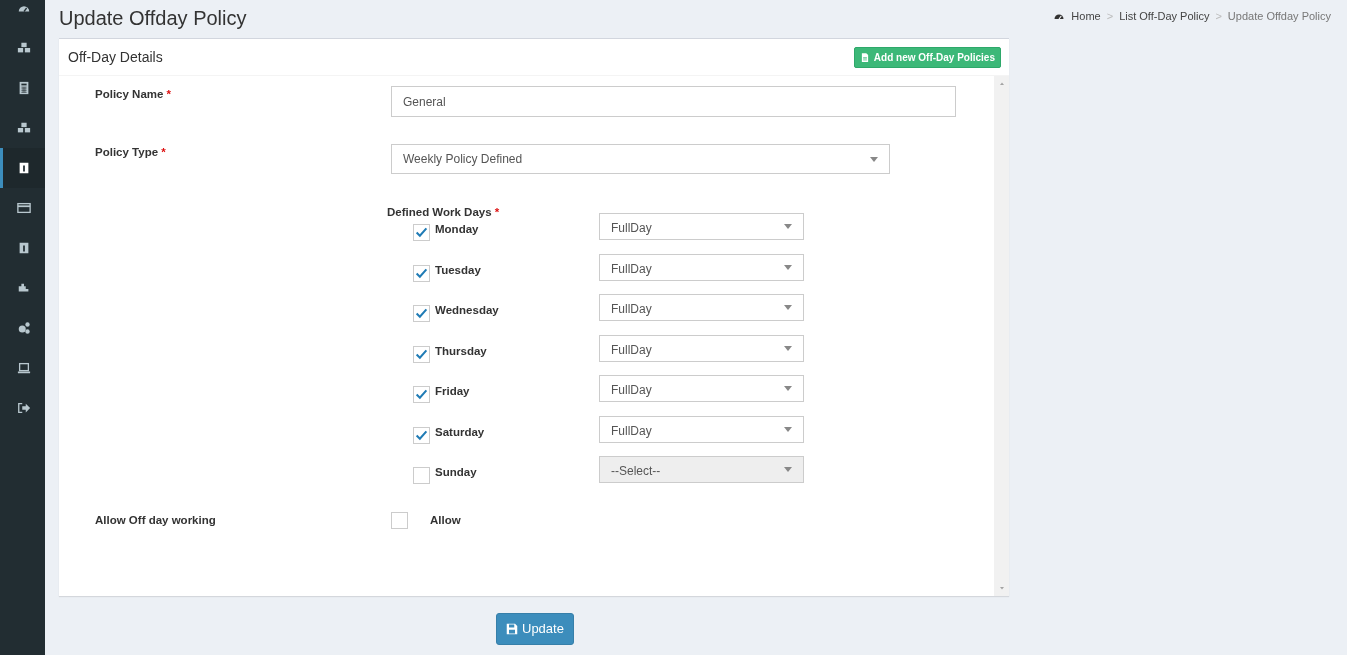 The width and height of the screenshot is (1347, 655). I want to click on breadcrumb-current: Update Offday Policy, so click(1279, 16).